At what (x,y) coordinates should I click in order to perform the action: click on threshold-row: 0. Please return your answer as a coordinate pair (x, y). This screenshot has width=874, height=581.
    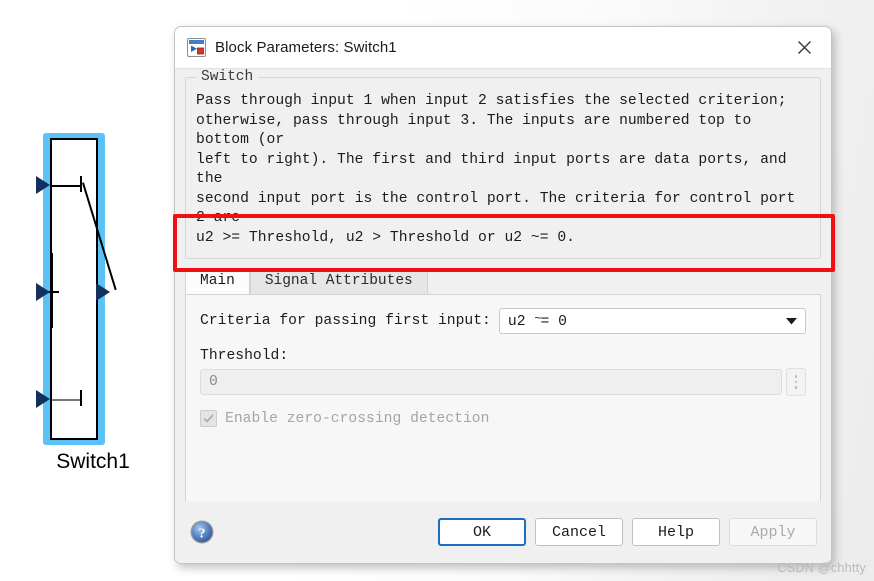
    Looking at the image, I should click on (503, 382).